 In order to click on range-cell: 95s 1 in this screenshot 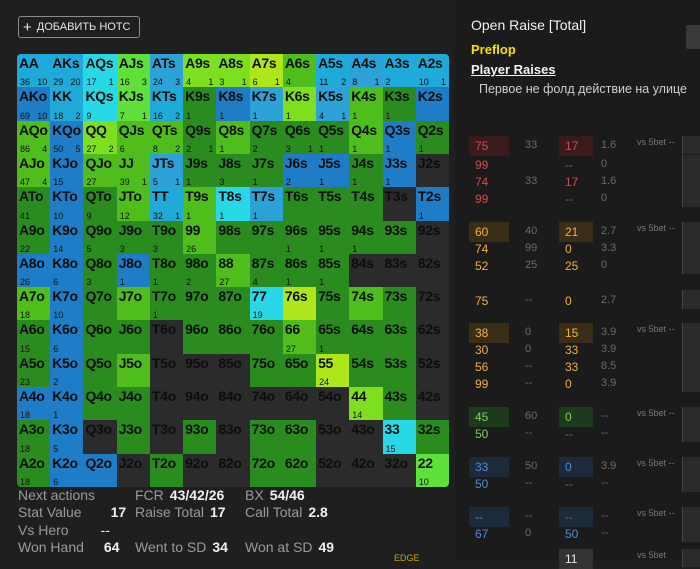, I will do `click(333, 237)`.